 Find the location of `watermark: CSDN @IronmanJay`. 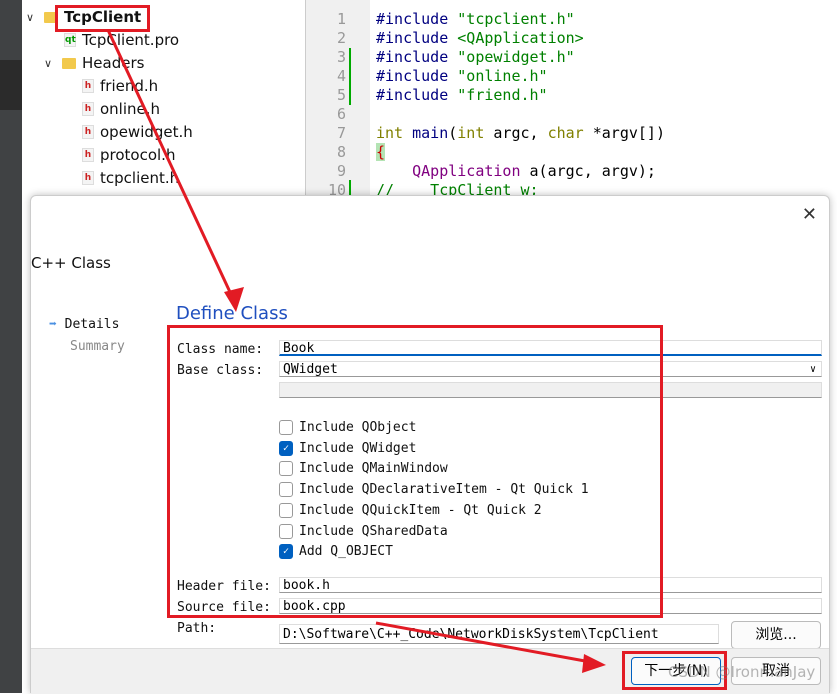

watermark: CSDN @IronmanJay is located at coordinates (742, 672).